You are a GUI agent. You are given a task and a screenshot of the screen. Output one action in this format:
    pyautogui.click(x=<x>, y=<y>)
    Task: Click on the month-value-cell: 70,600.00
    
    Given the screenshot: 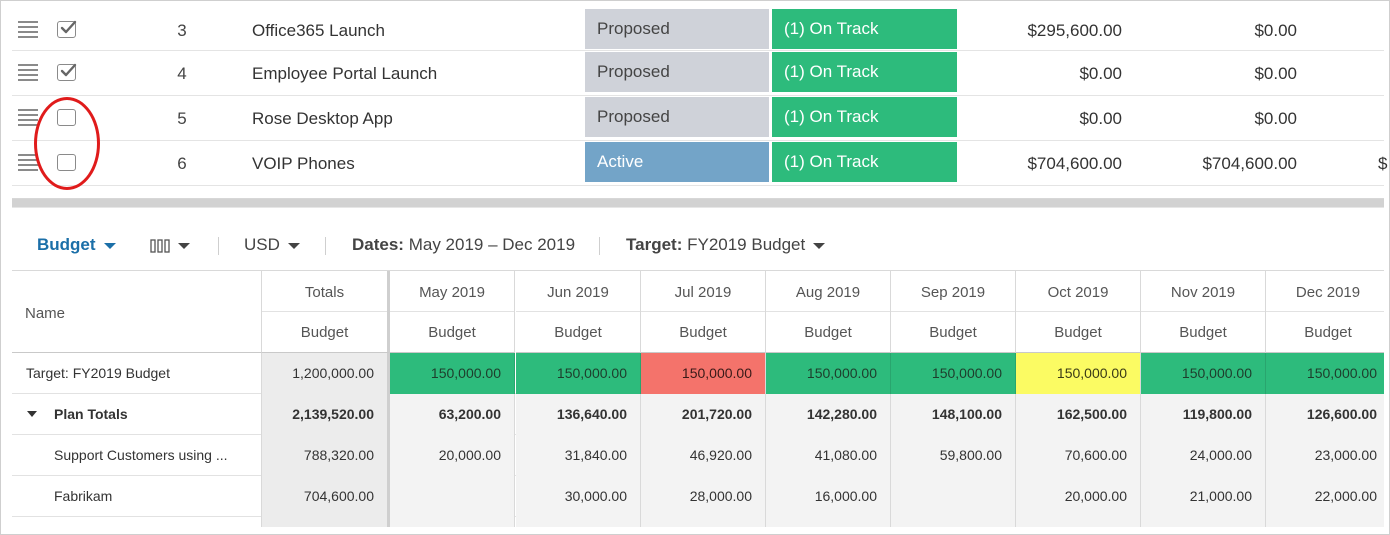 What is the action you would take?
    pyautogui.click(x=1078, y=455)
    